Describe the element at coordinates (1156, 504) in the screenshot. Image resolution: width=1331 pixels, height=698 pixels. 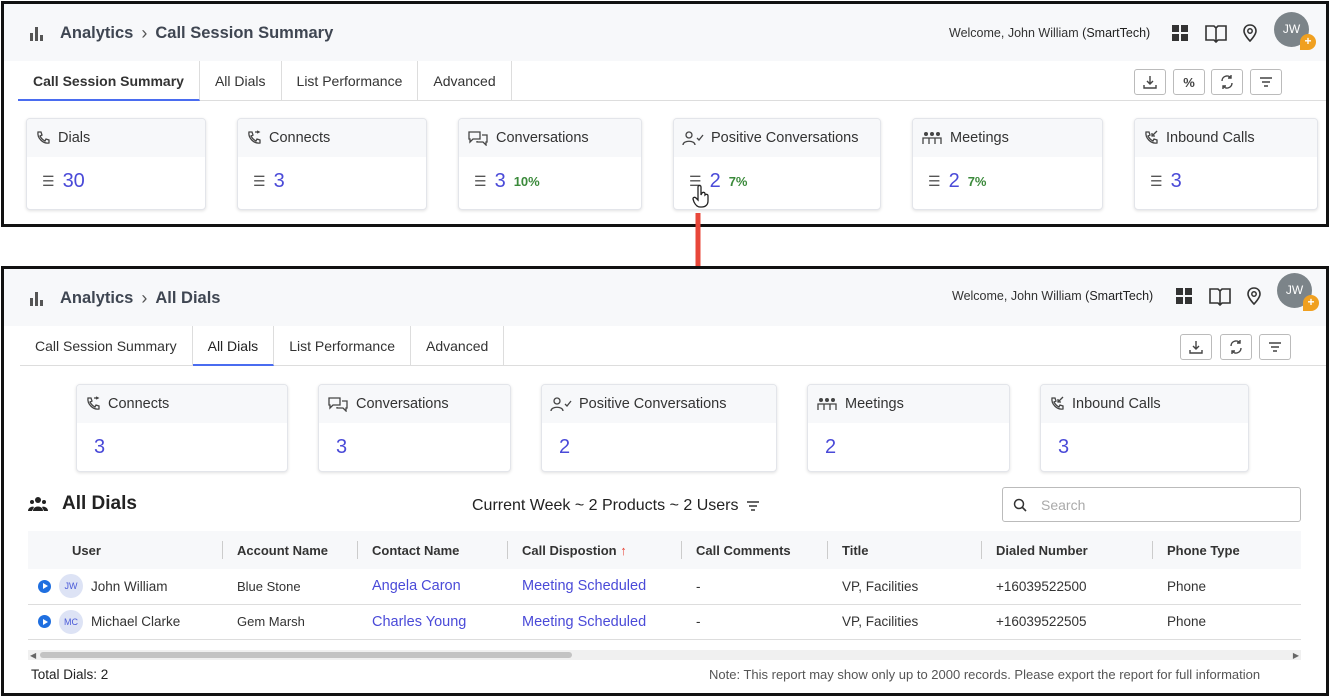
I see `search-input` at that location.